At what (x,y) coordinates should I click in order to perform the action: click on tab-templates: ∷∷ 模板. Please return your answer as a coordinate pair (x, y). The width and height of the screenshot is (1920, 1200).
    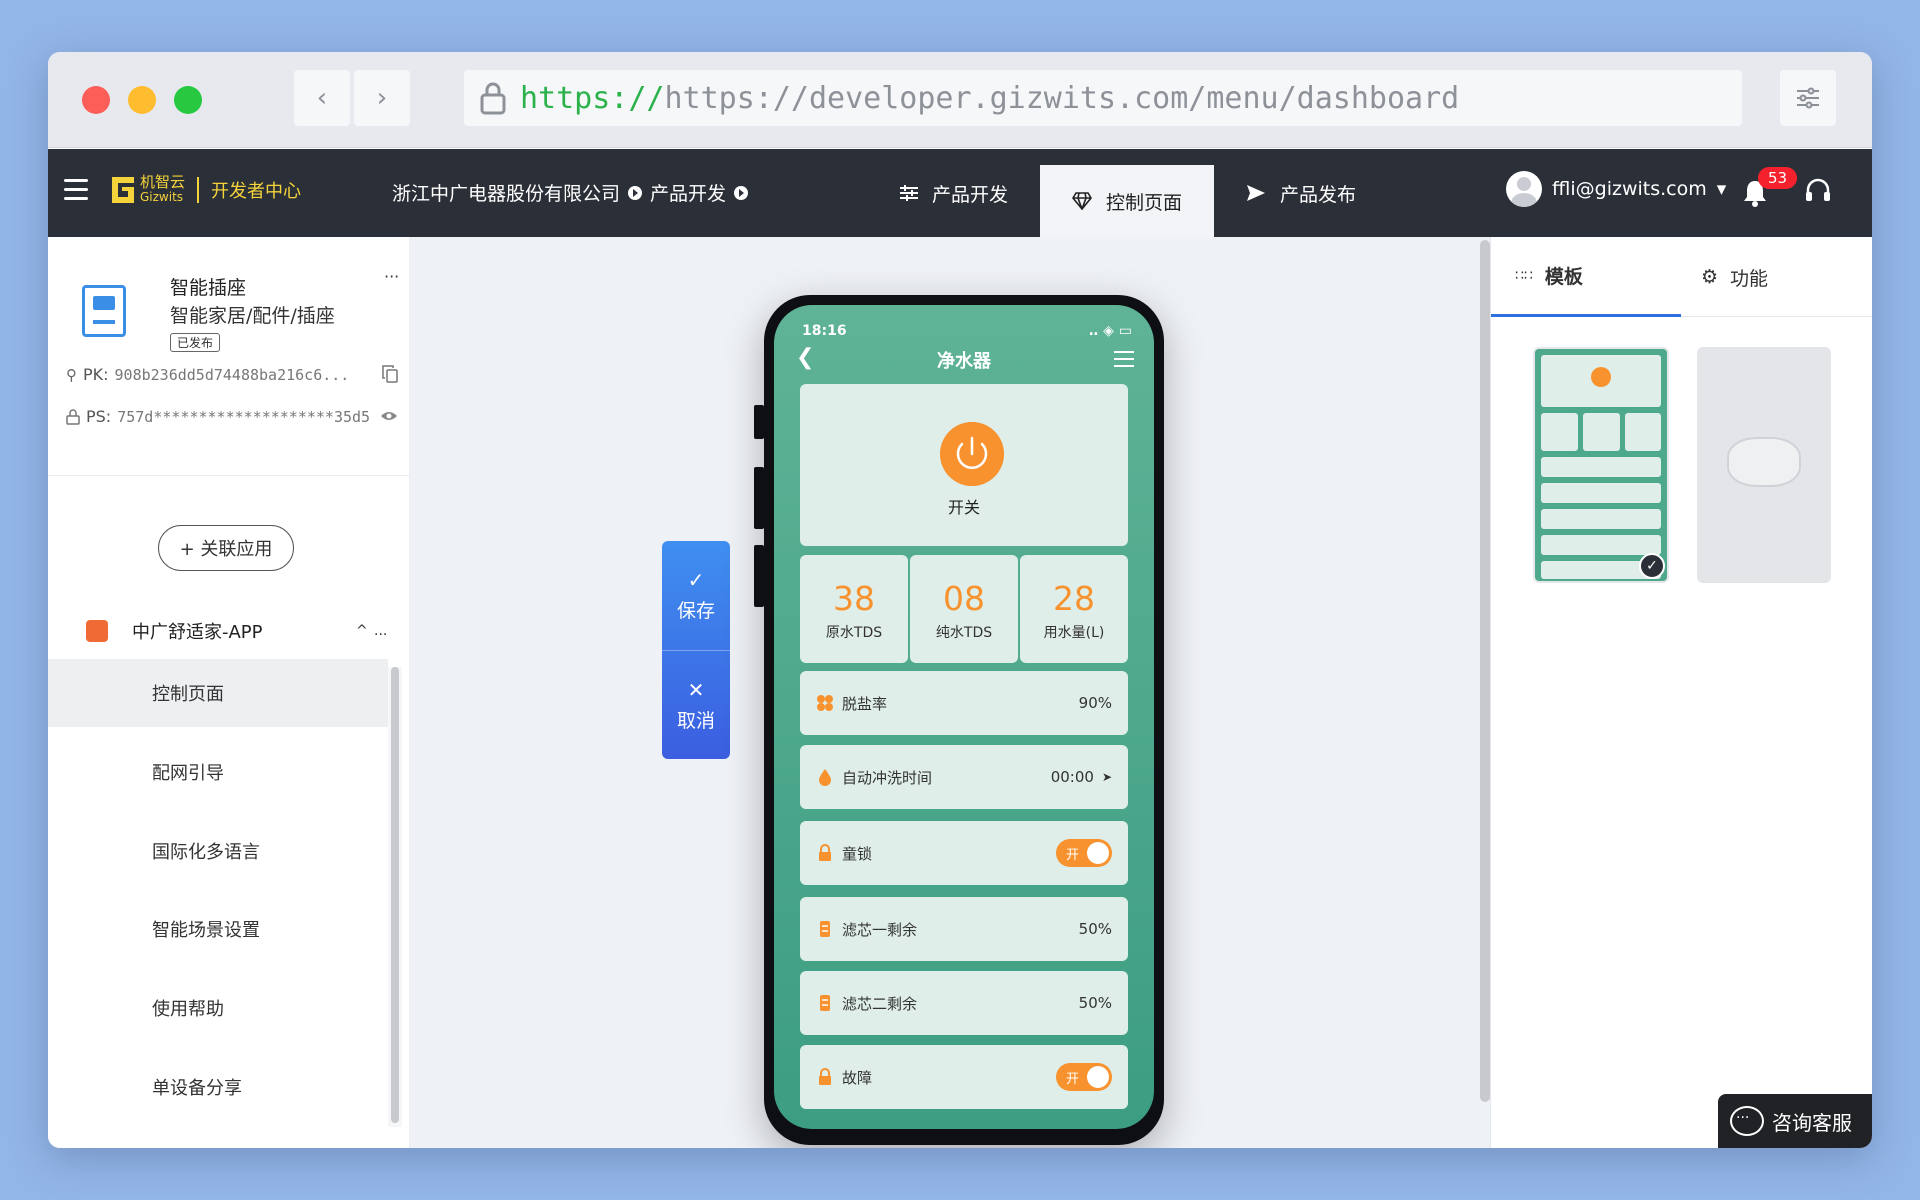
    Looking at the image, I should click on (1586, 277).